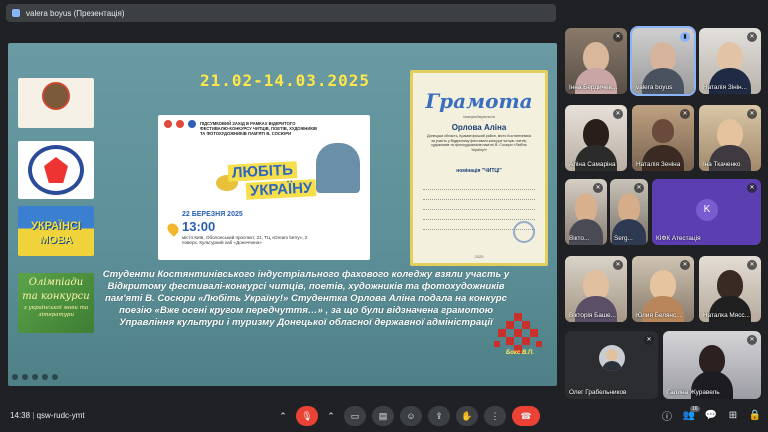 The image size is (768, 432). What do you see at coordinates (25, 377) in the screenshot?
I see `slide-pen-icon` at bounding box center [25, 377].